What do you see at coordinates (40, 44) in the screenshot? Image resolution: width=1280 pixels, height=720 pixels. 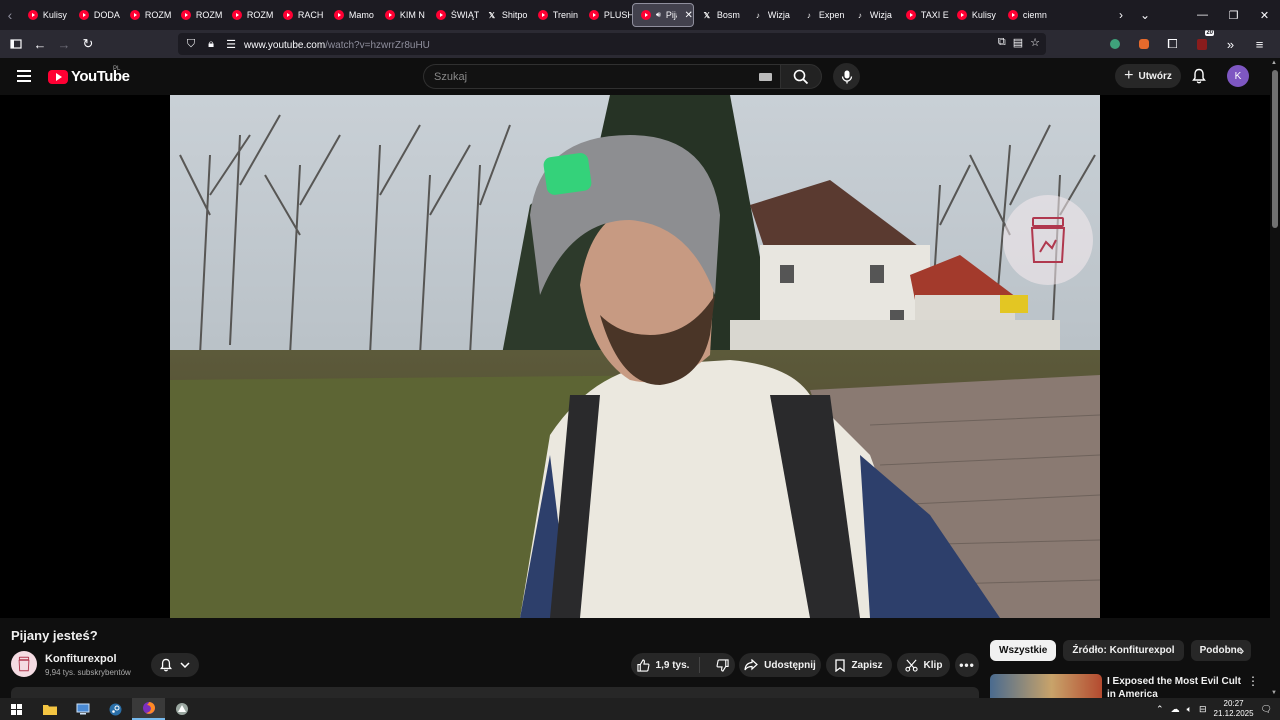 I see `back-icon: ←` at bounding box center [40, 44].